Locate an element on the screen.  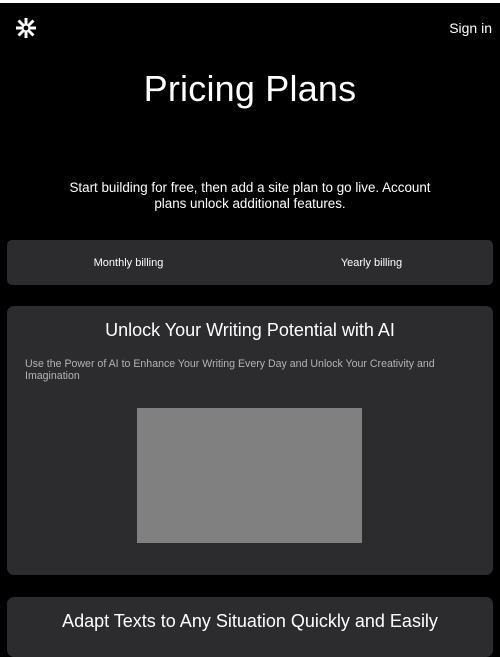
billing-toggle: Monthly billing Yearly billing is located at coordinates (250, 262).